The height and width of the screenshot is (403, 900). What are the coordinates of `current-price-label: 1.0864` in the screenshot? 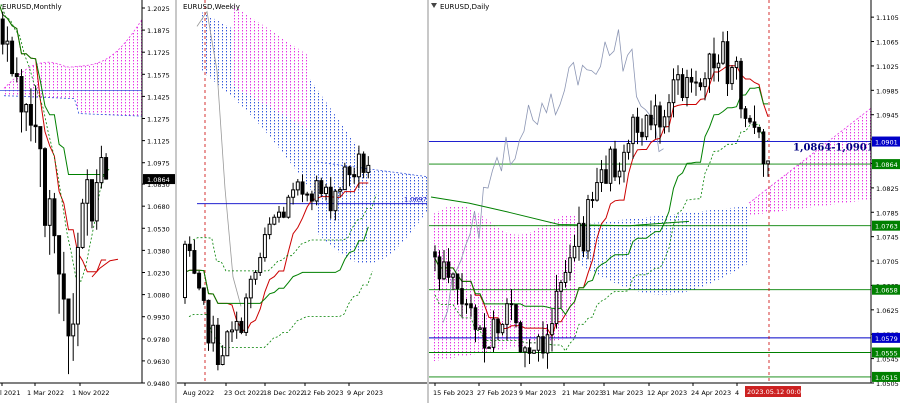 It's located at (158, 180).